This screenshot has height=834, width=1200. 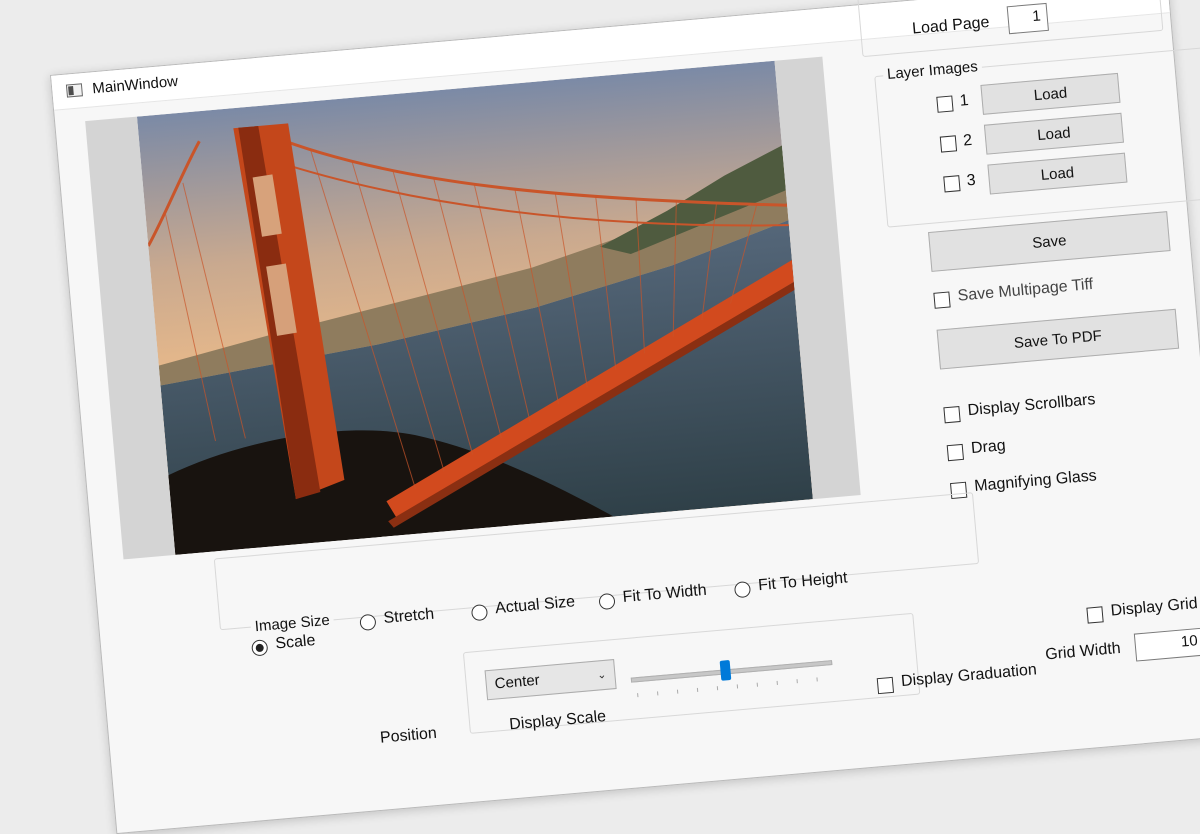 What do you see at coordinates (932, 71) in the screenshot?
I see `layer-images-legend: Layer Images` at bounding box center [932, 71].